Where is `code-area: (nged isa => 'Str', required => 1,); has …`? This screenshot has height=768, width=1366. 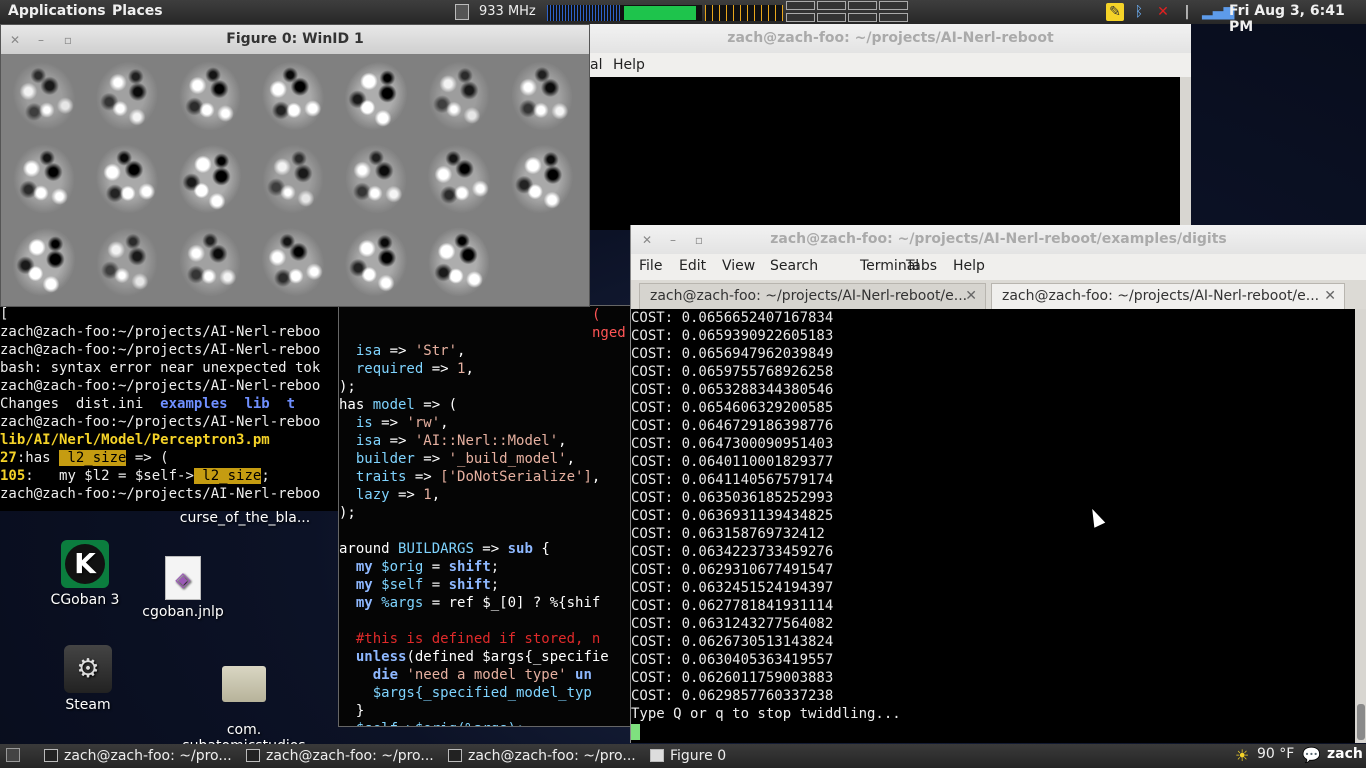 code-area: (nged isa => 'Str', required => 1,); has … is located at coordinates (485, 516).